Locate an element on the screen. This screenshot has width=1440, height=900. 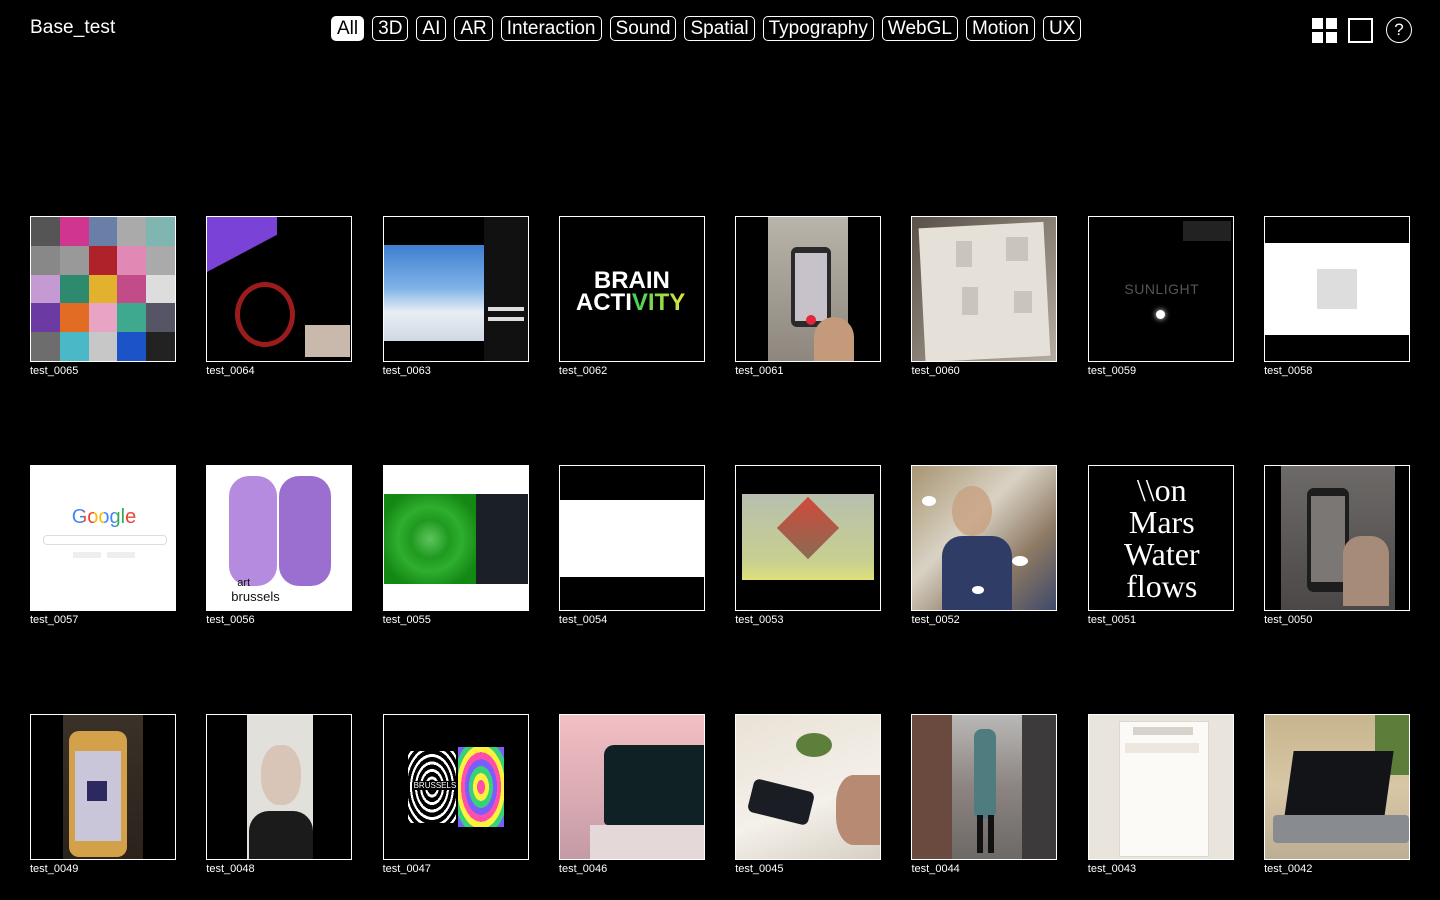
gallery-card: test_0063 is located at coordinates (455, 296).